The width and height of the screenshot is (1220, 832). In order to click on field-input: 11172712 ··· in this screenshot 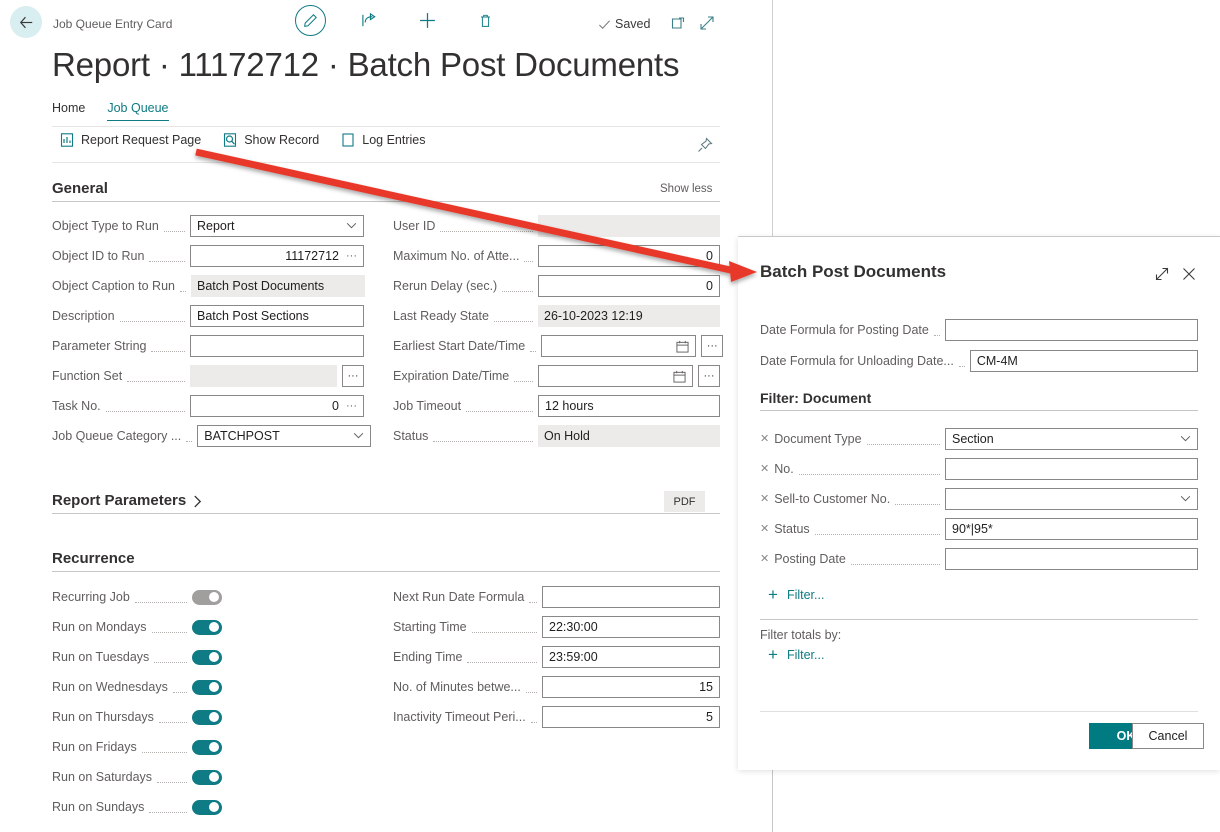, I will do `click(277, 256)`.